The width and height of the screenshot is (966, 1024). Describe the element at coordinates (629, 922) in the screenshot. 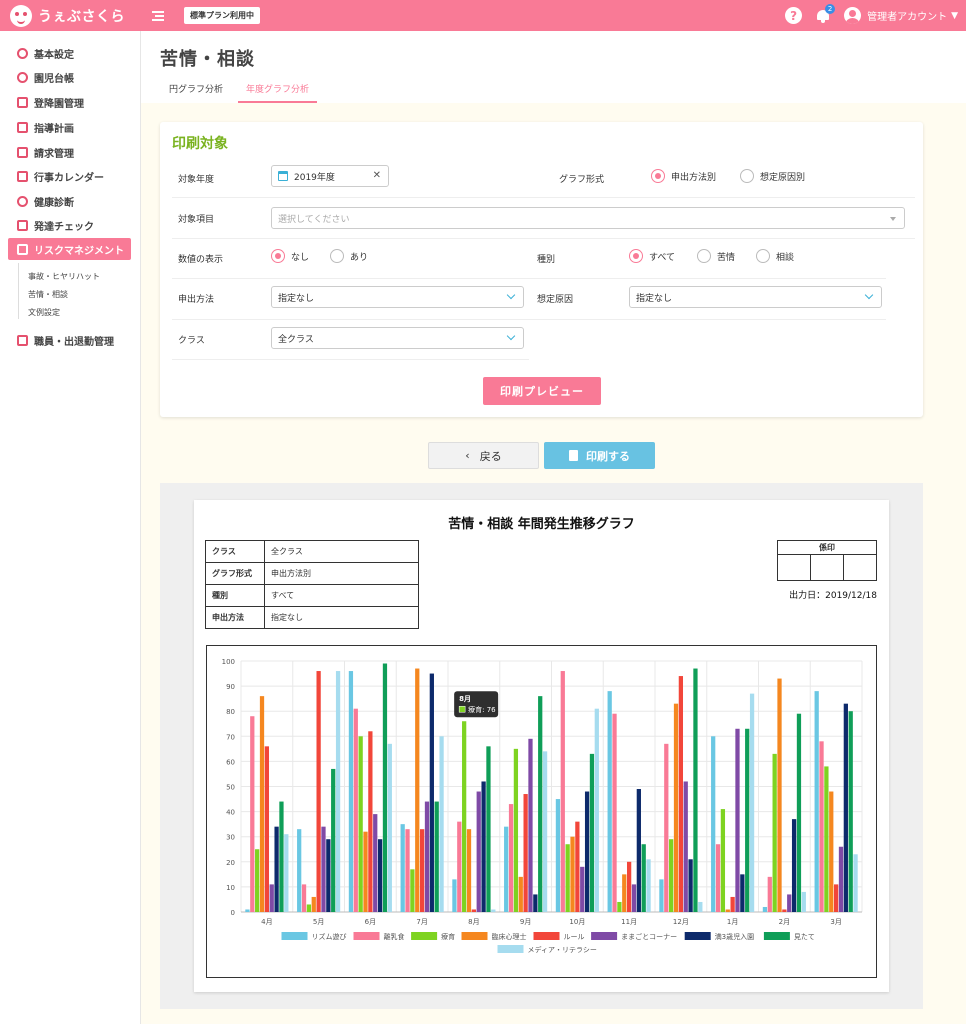

I see `x-tick-label: 11月` at that location.